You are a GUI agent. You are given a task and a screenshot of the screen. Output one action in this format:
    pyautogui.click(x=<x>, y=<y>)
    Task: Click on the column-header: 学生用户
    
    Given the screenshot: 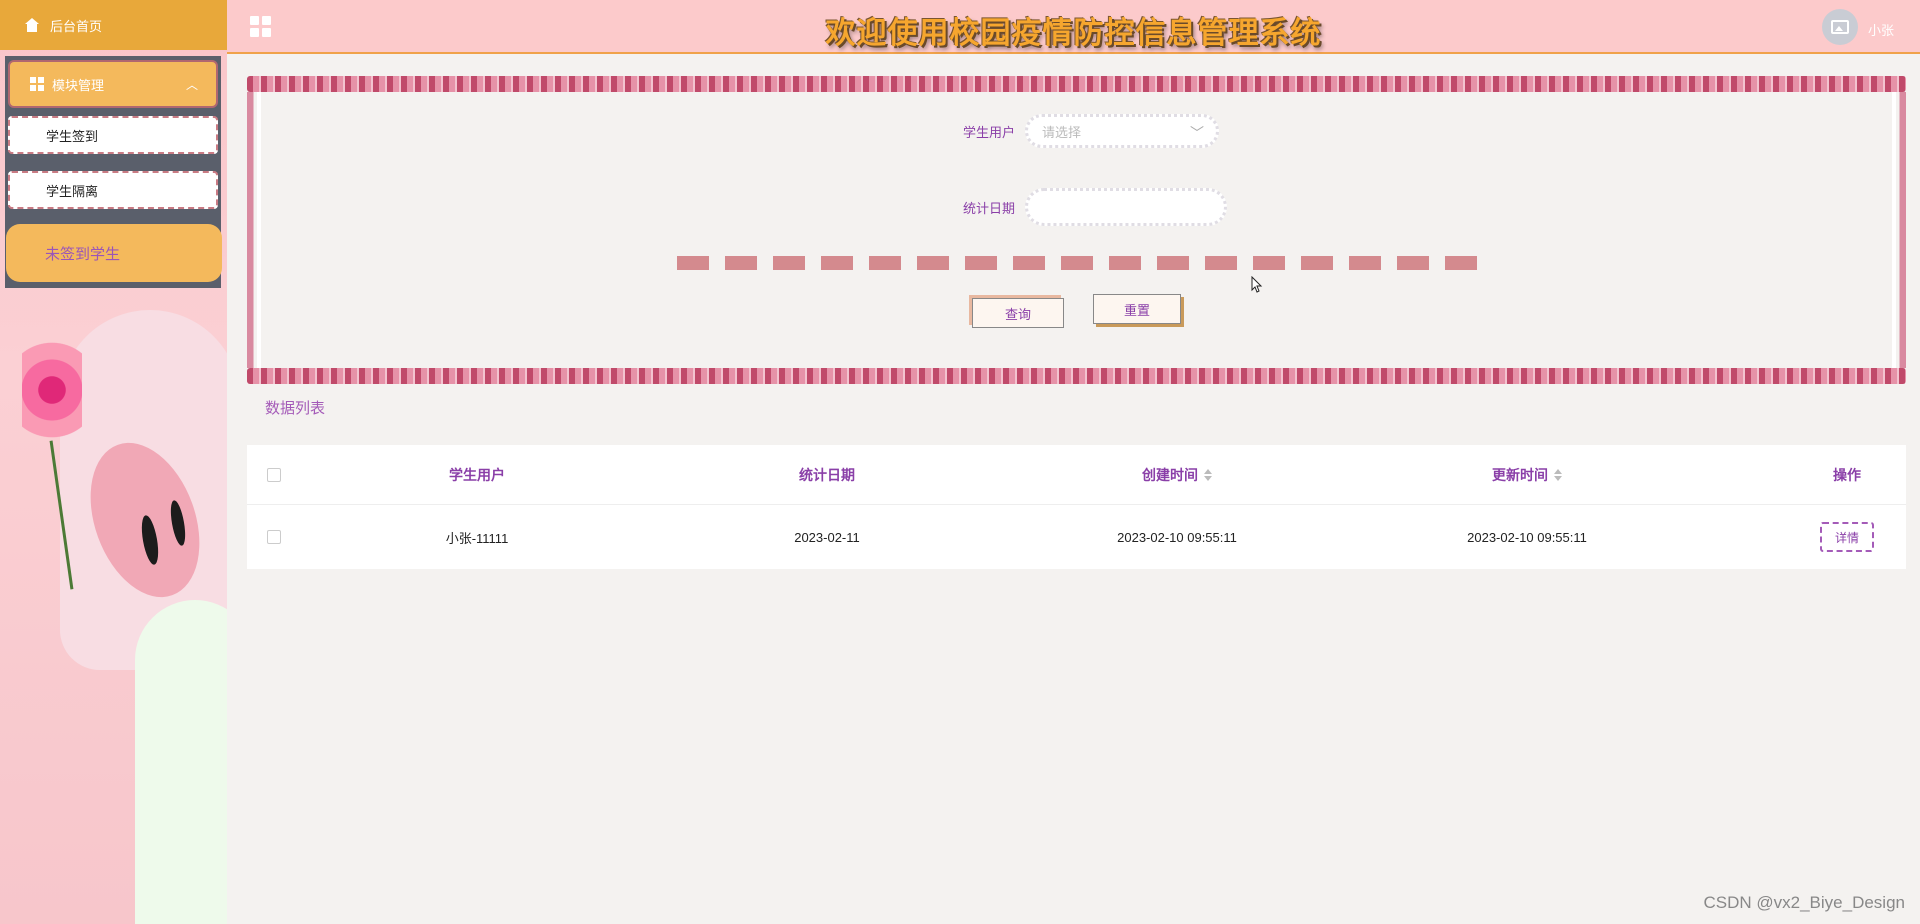 What is the action you would take?
    pyautogui.click(x=477, y=474)
    